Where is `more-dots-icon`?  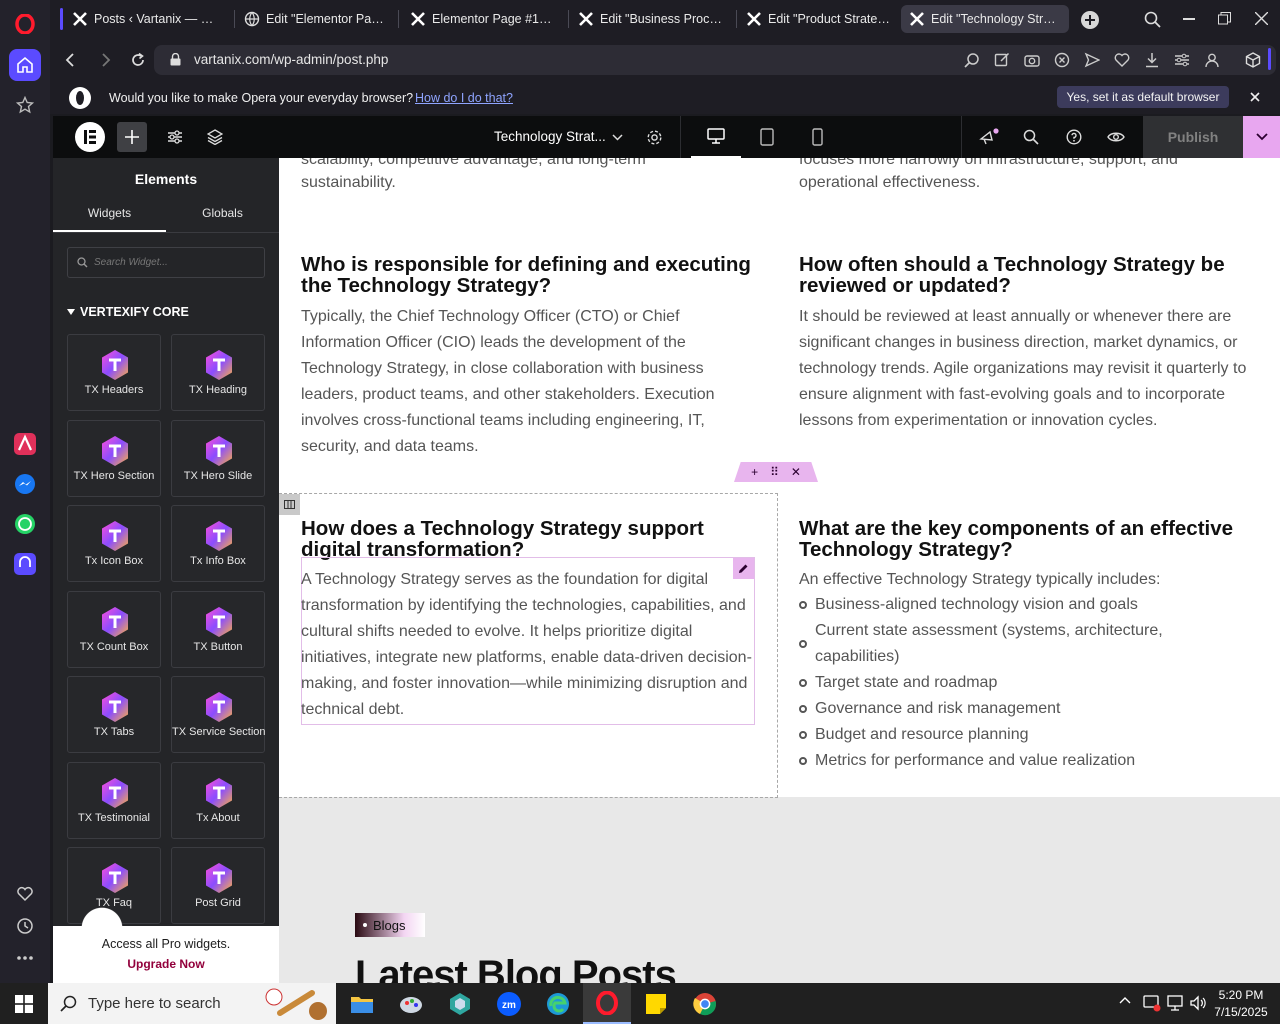
more-dots-icon is located at coordinates (25, 958).